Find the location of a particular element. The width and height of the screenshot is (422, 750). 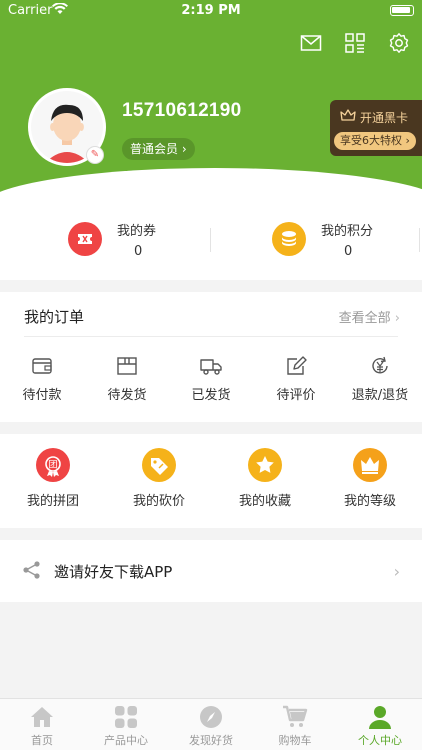

tool-label: 我的等级 is located at coordinates (369, 501).